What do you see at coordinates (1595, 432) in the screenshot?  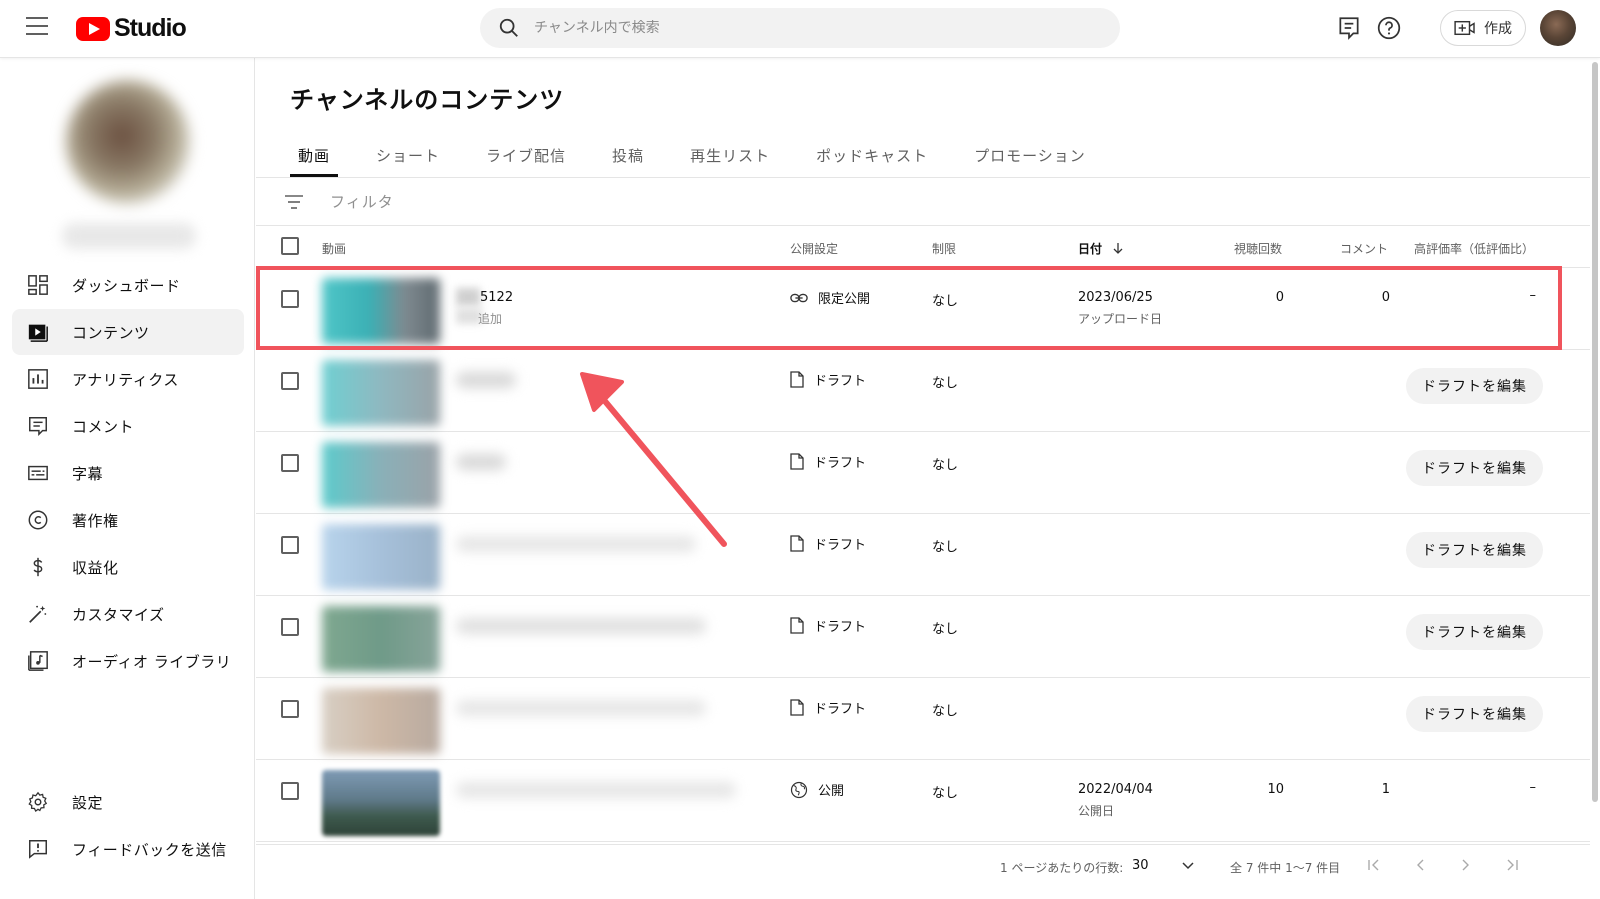 I see `scrollbar-thumb` at bounding box center [1595, 432].